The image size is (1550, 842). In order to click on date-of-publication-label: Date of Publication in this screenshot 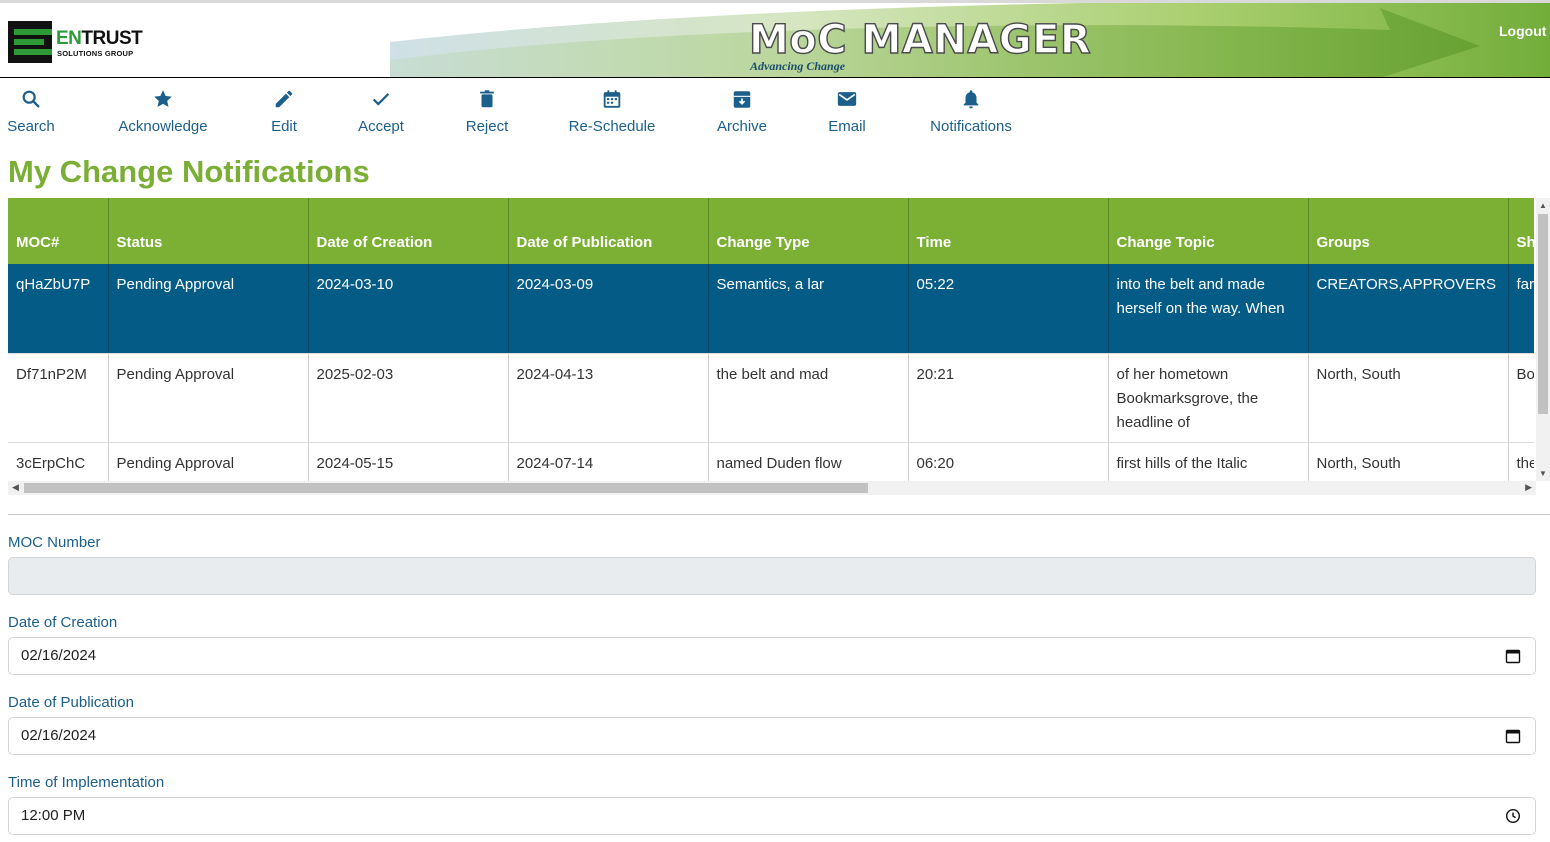, I will do `click(71, 702)`.